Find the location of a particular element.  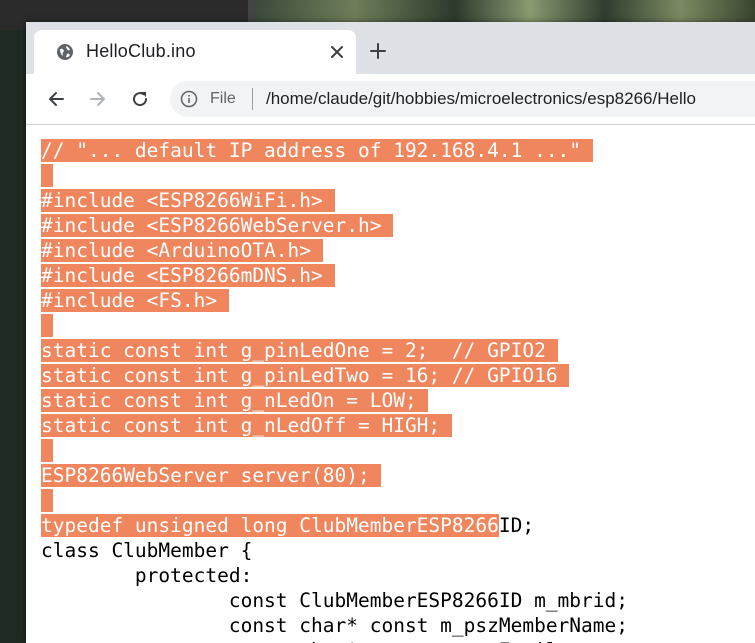

tab-strip: HelloClub.ino is located at coordinates (390, 48).